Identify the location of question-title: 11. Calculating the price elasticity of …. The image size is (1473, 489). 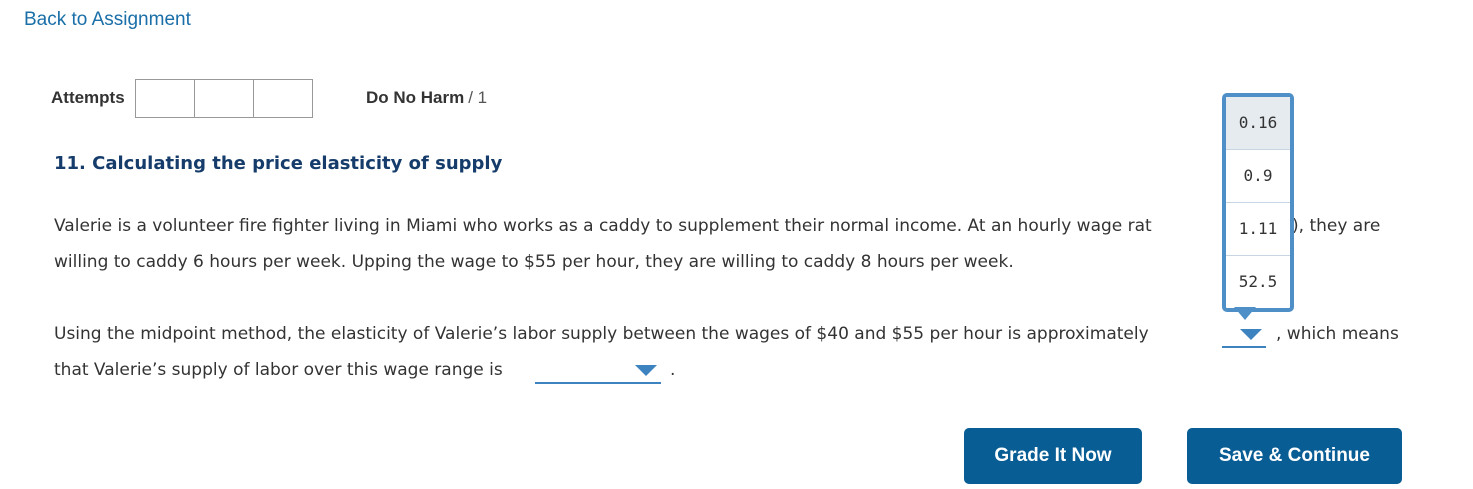
(278, 163).